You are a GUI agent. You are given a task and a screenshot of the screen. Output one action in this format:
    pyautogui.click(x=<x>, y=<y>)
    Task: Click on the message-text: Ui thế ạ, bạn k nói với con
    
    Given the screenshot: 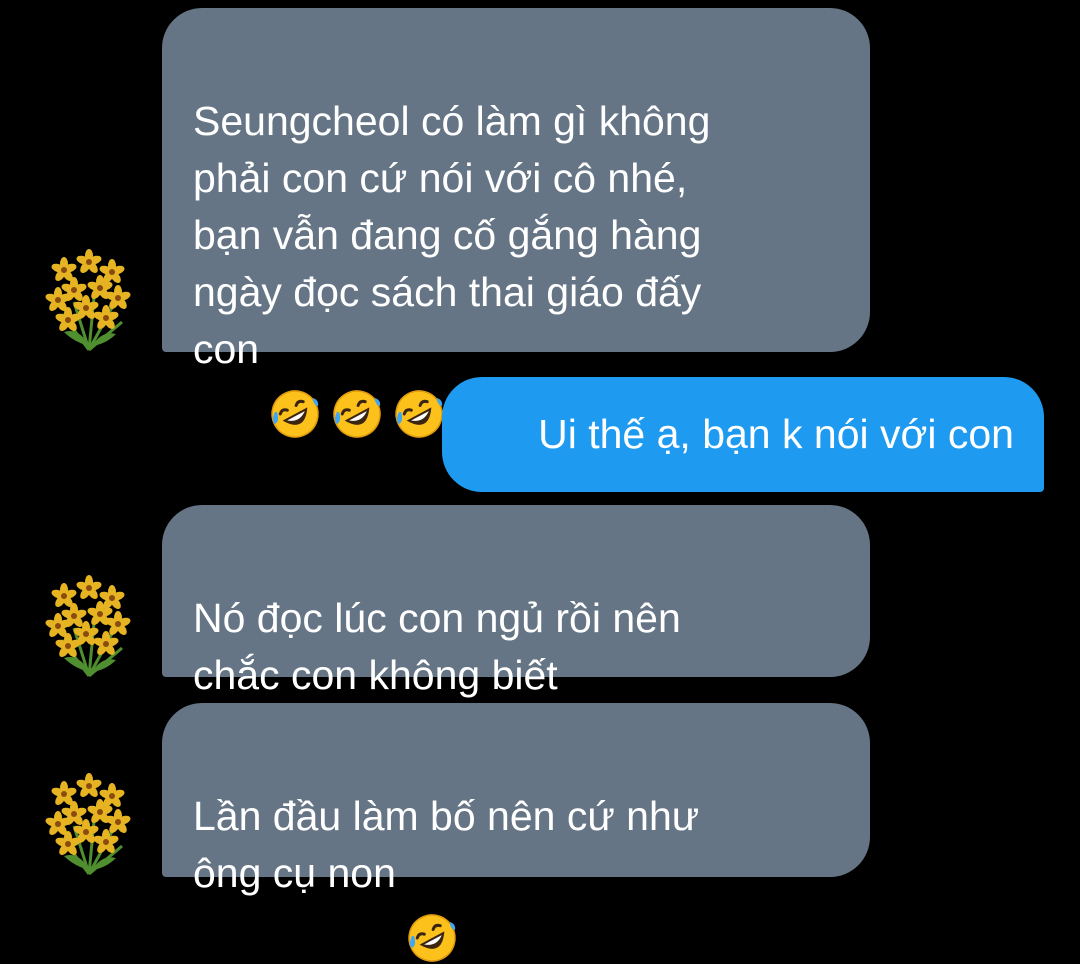 What is the action you would take?
    pyautogui.click(x=776, y=434)
    